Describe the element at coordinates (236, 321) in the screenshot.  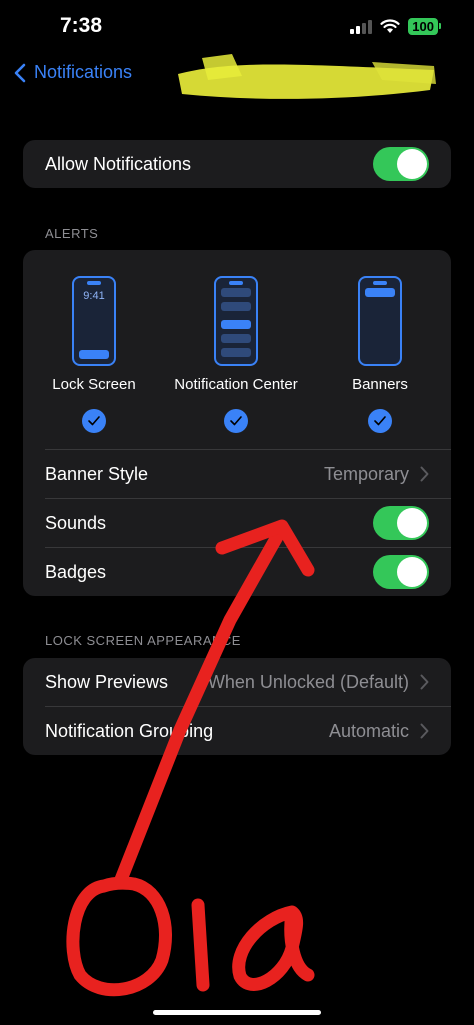
I see `notification-center-phone-icon` at that location.